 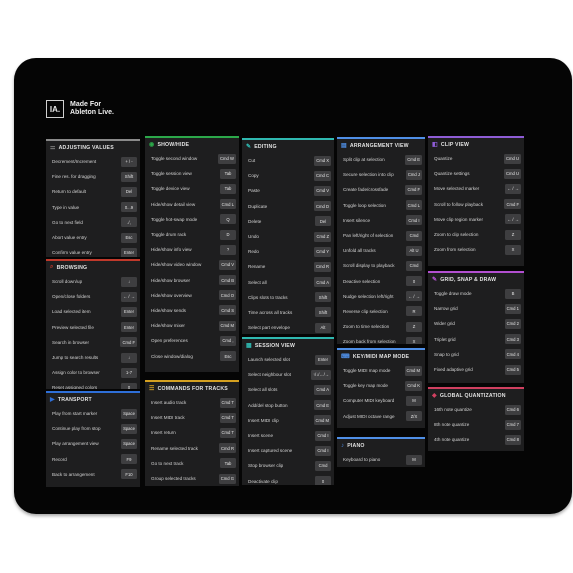 I want to click on section-title-text: Commands for Tracks, so click(x=192, y=388).